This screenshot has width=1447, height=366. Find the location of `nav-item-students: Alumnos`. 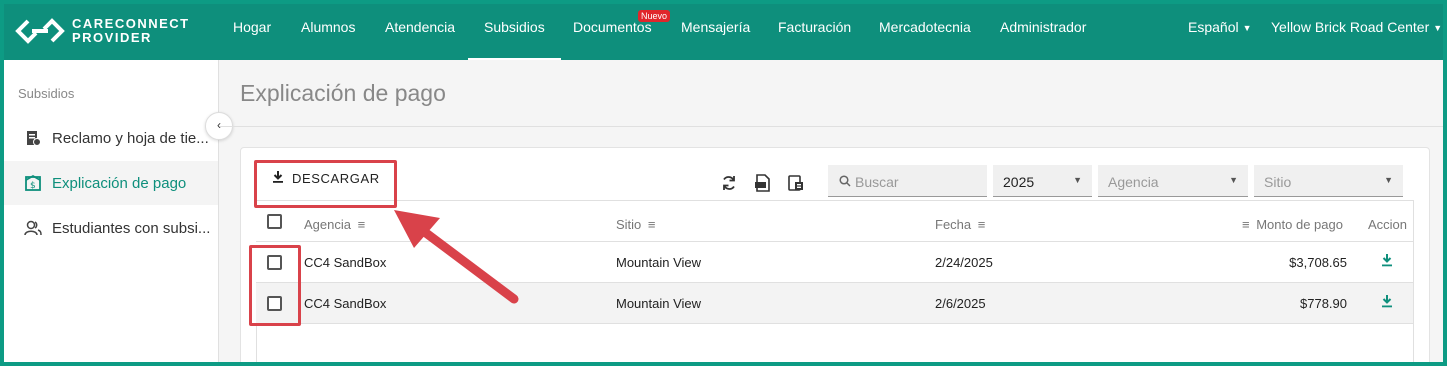

nav-item-students: Alumnos is located at coordinates (328, 32).